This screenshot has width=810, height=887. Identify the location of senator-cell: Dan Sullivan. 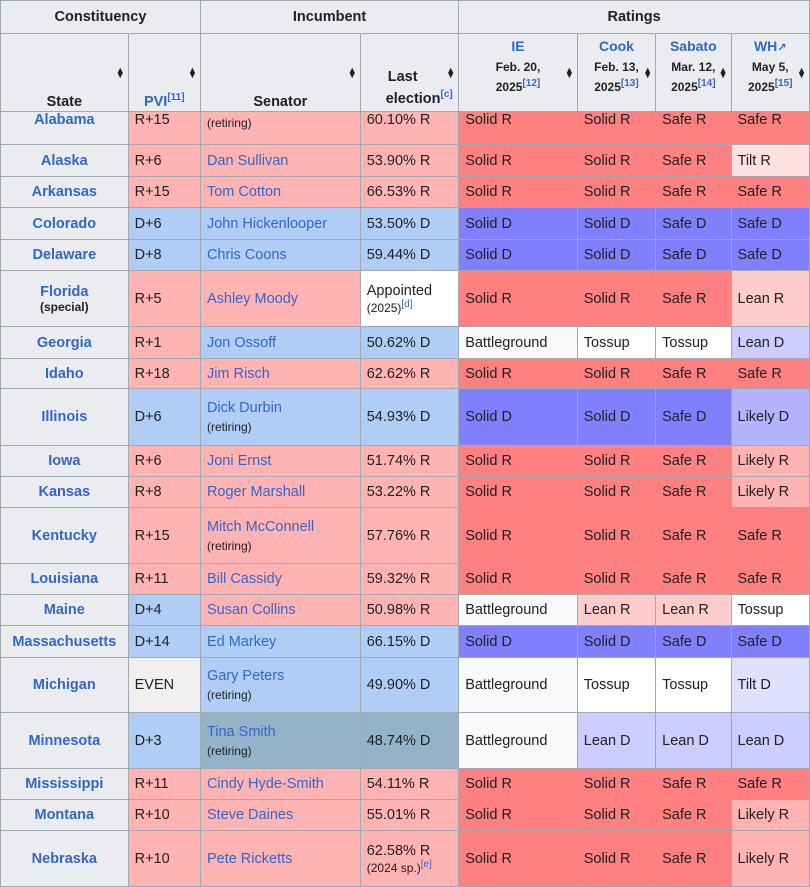
(280, 160).